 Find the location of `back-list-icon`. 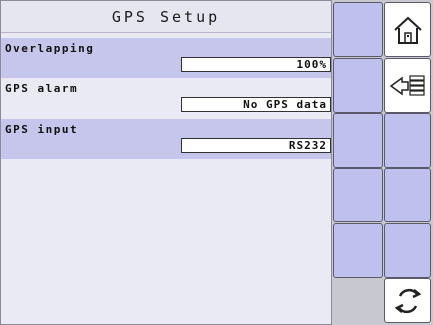

back-list-icon is located at coordinates (407, 85).